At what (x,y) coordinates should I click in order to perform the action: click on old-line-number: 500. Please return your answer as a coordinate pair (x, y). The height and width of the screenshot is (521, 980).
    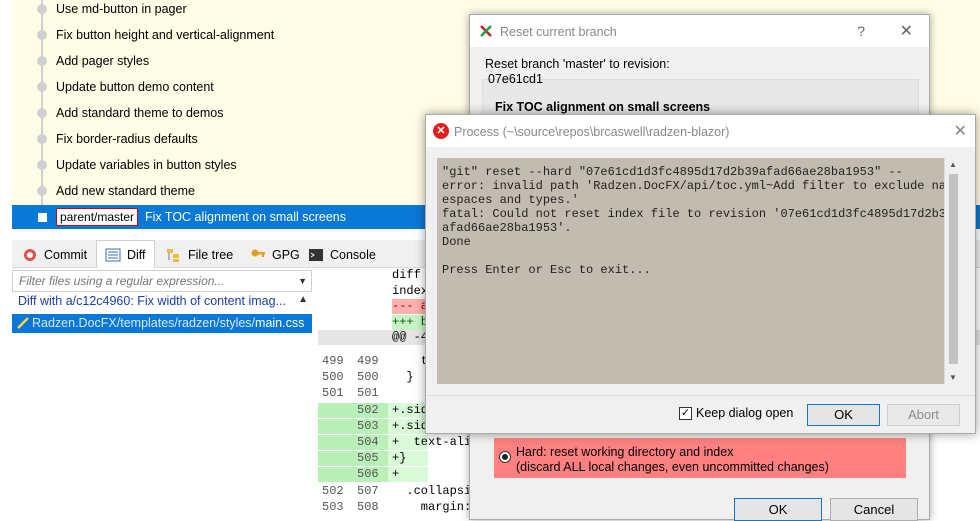
    Looking at the image, I should click on (333, 377).